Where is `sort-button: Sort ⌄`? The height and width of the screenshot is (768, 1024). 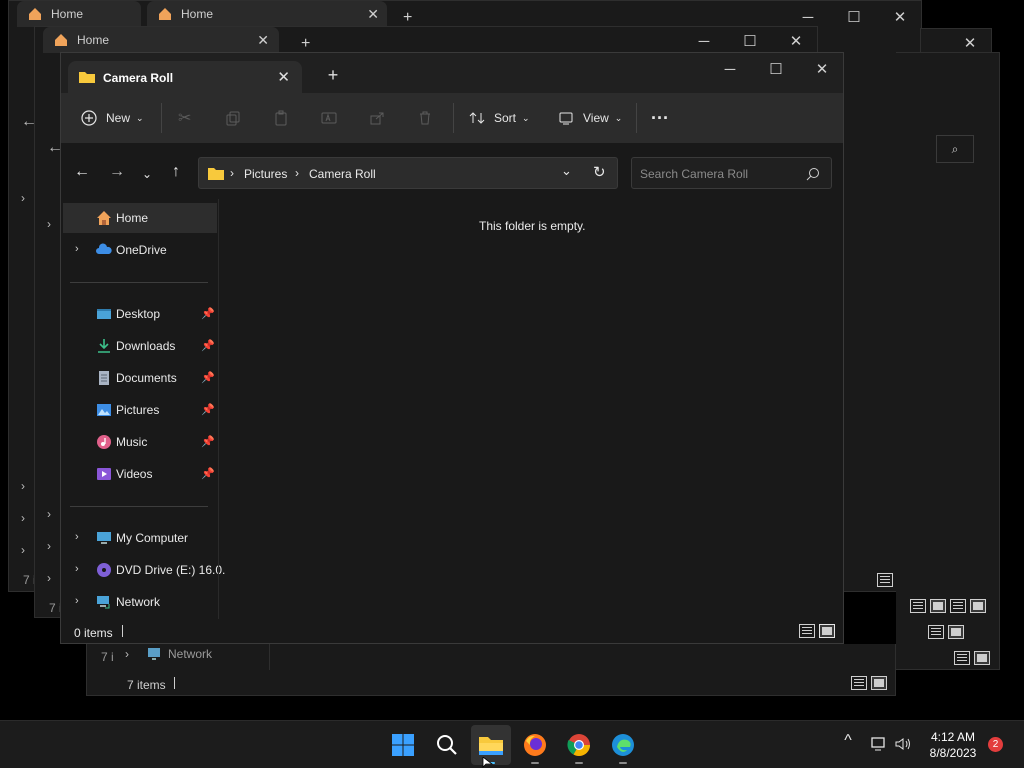
sort-button: Sort ⌄ is located at coordinates (499, 118).